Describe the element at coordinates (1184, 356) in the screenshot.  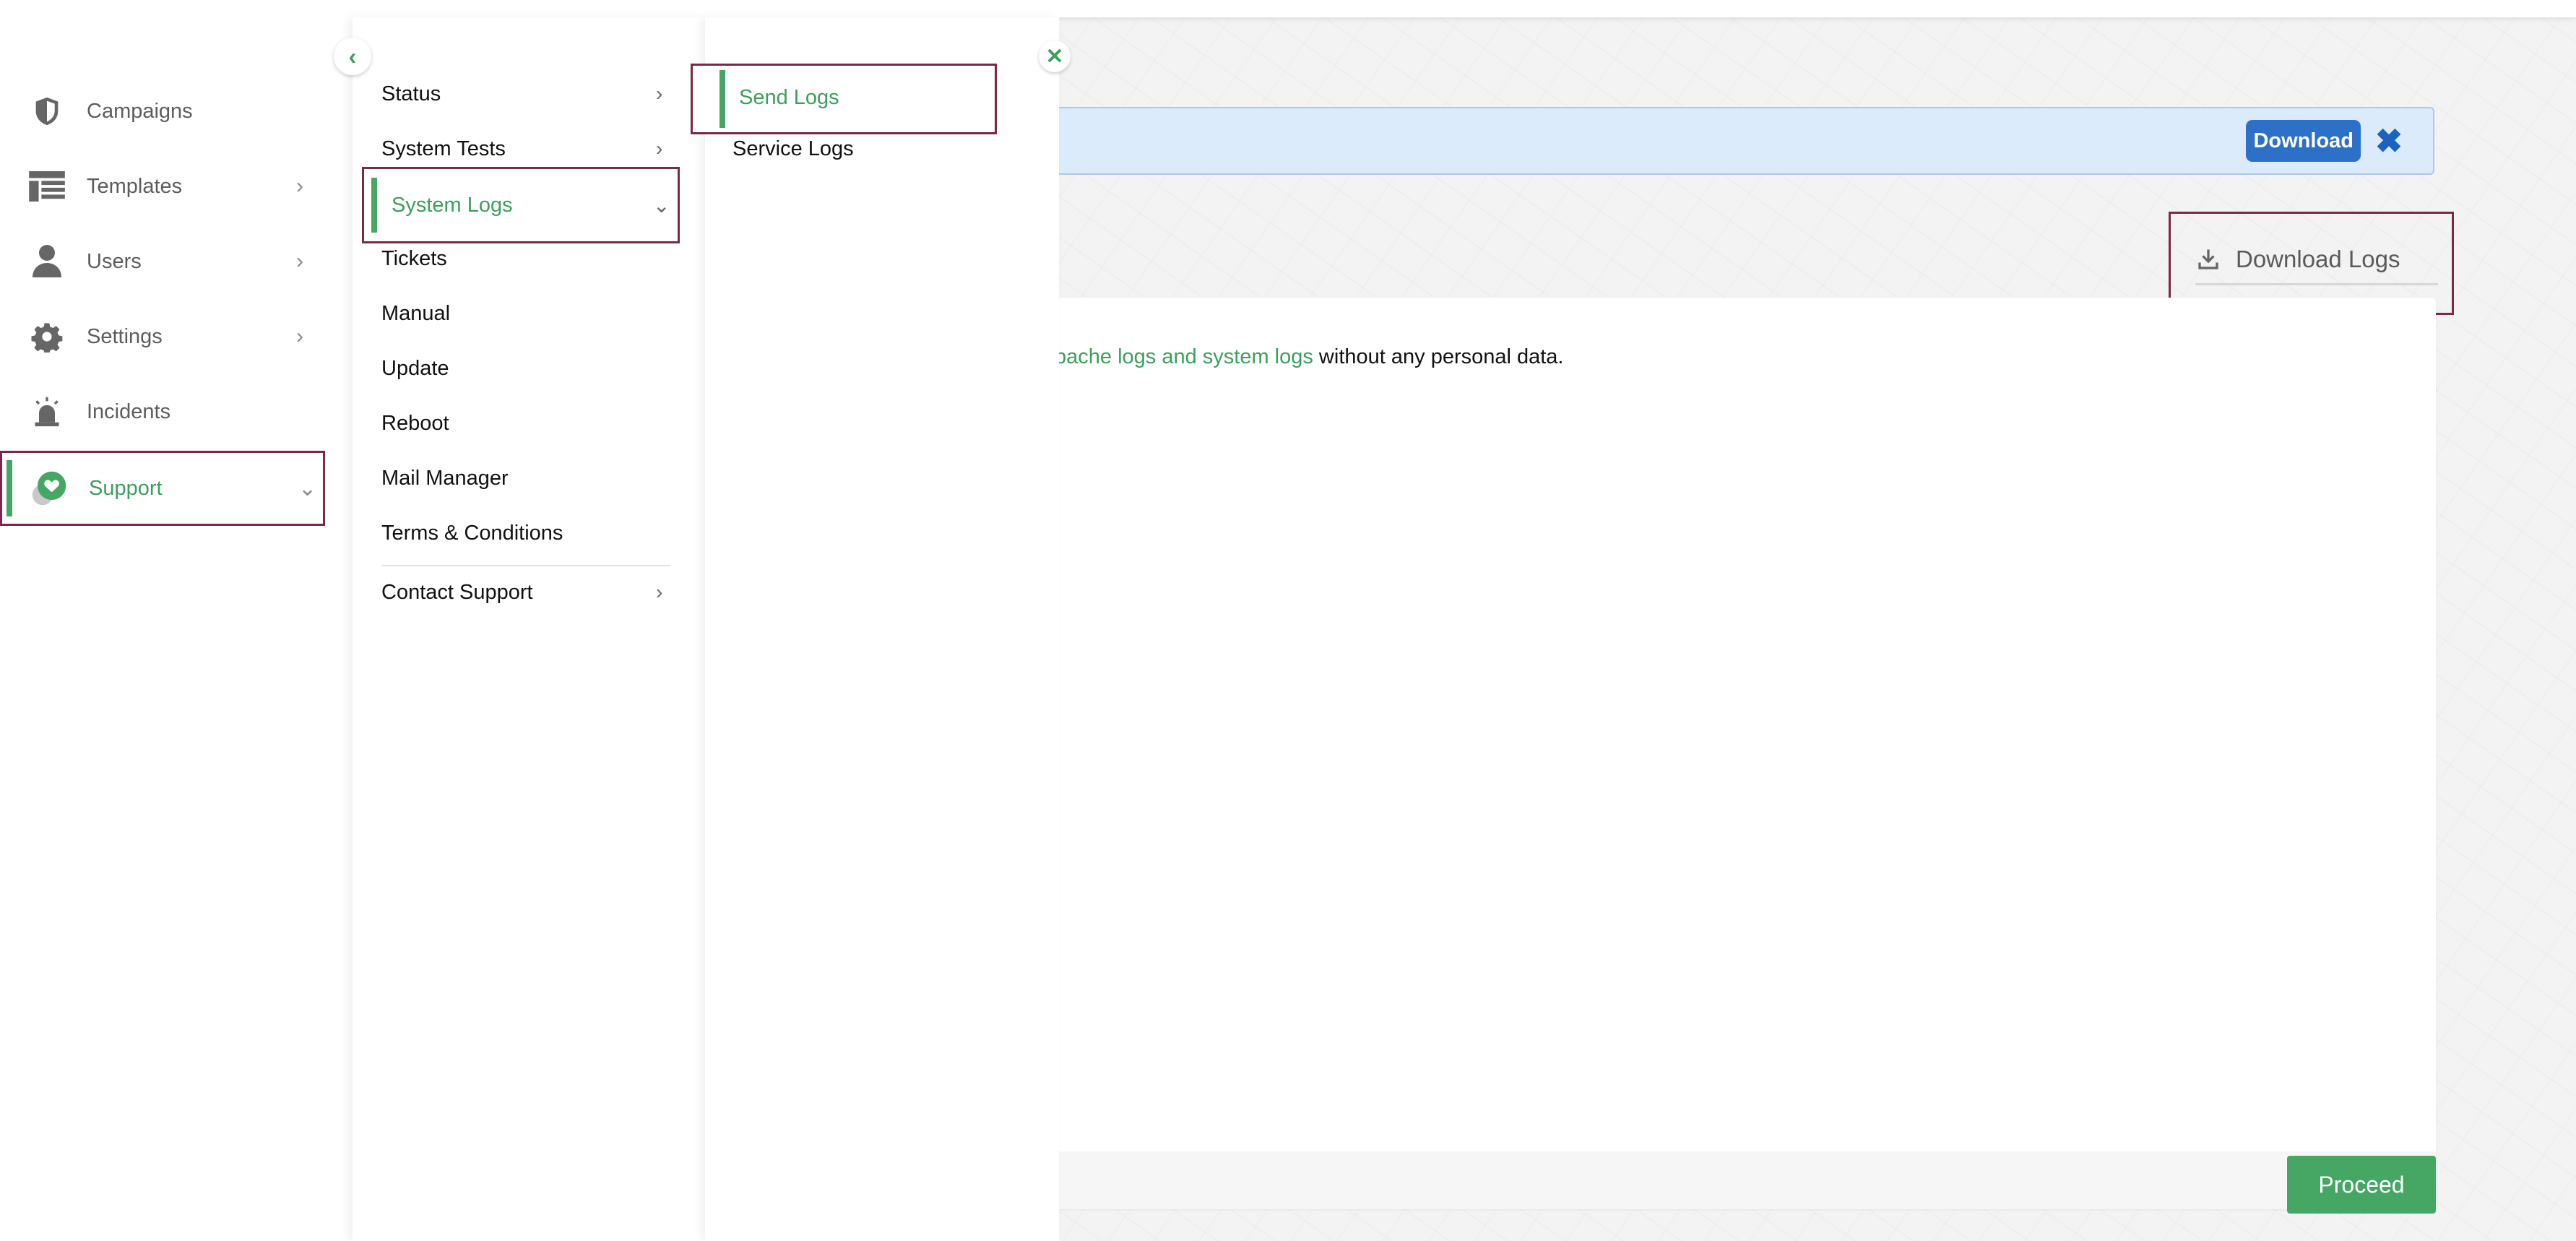
I see `logs-link: pache logs and system logs` at that location.